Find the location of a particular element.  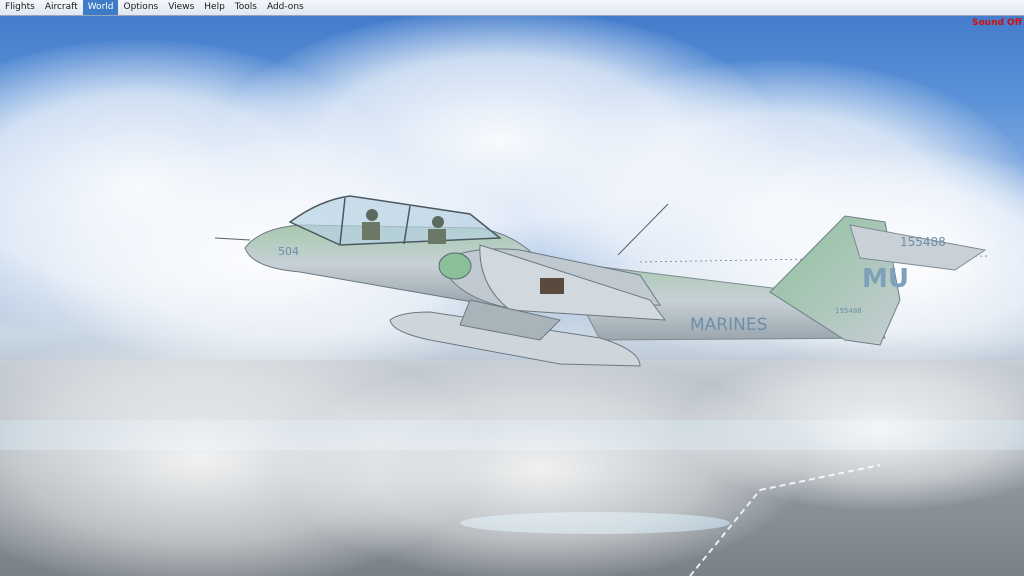

sound-status-indicator: Sound Off is located at coordinates (997, 23).